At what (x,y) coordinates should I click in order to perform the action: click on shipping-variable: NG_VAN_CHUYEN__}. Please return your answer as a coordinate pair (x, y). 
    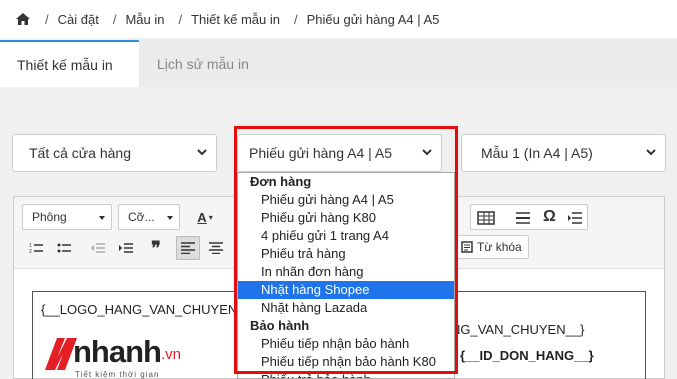
    Looking at the image, I should click on (518, 329).